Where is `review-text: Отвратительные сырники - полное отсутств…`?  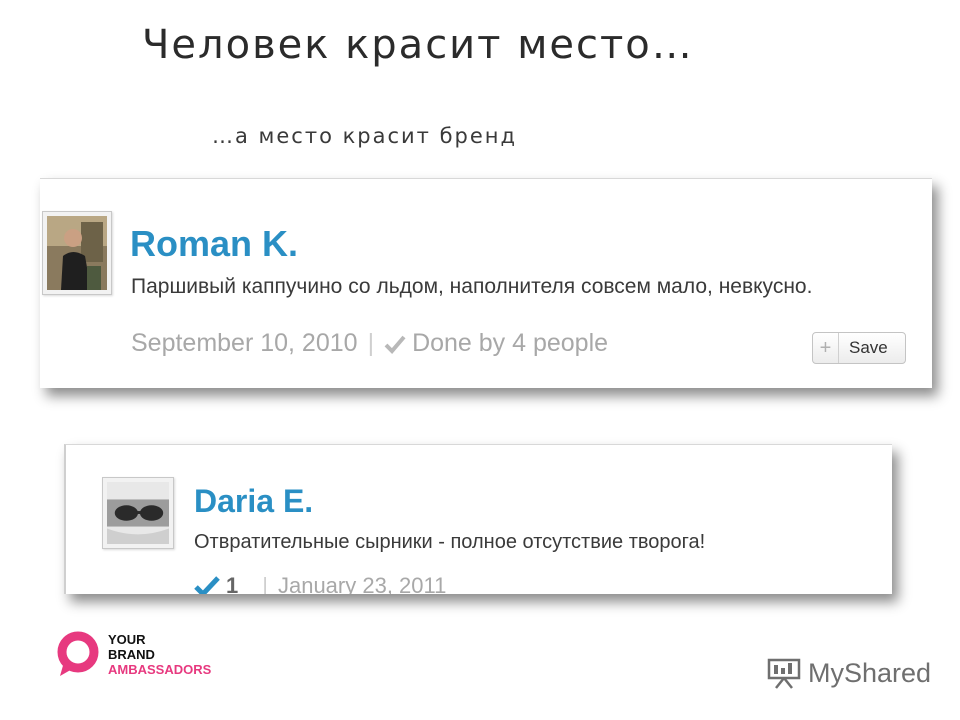
review-text: Отвратительные сырники - полное отсутств… is located at coordinates (450, 542).